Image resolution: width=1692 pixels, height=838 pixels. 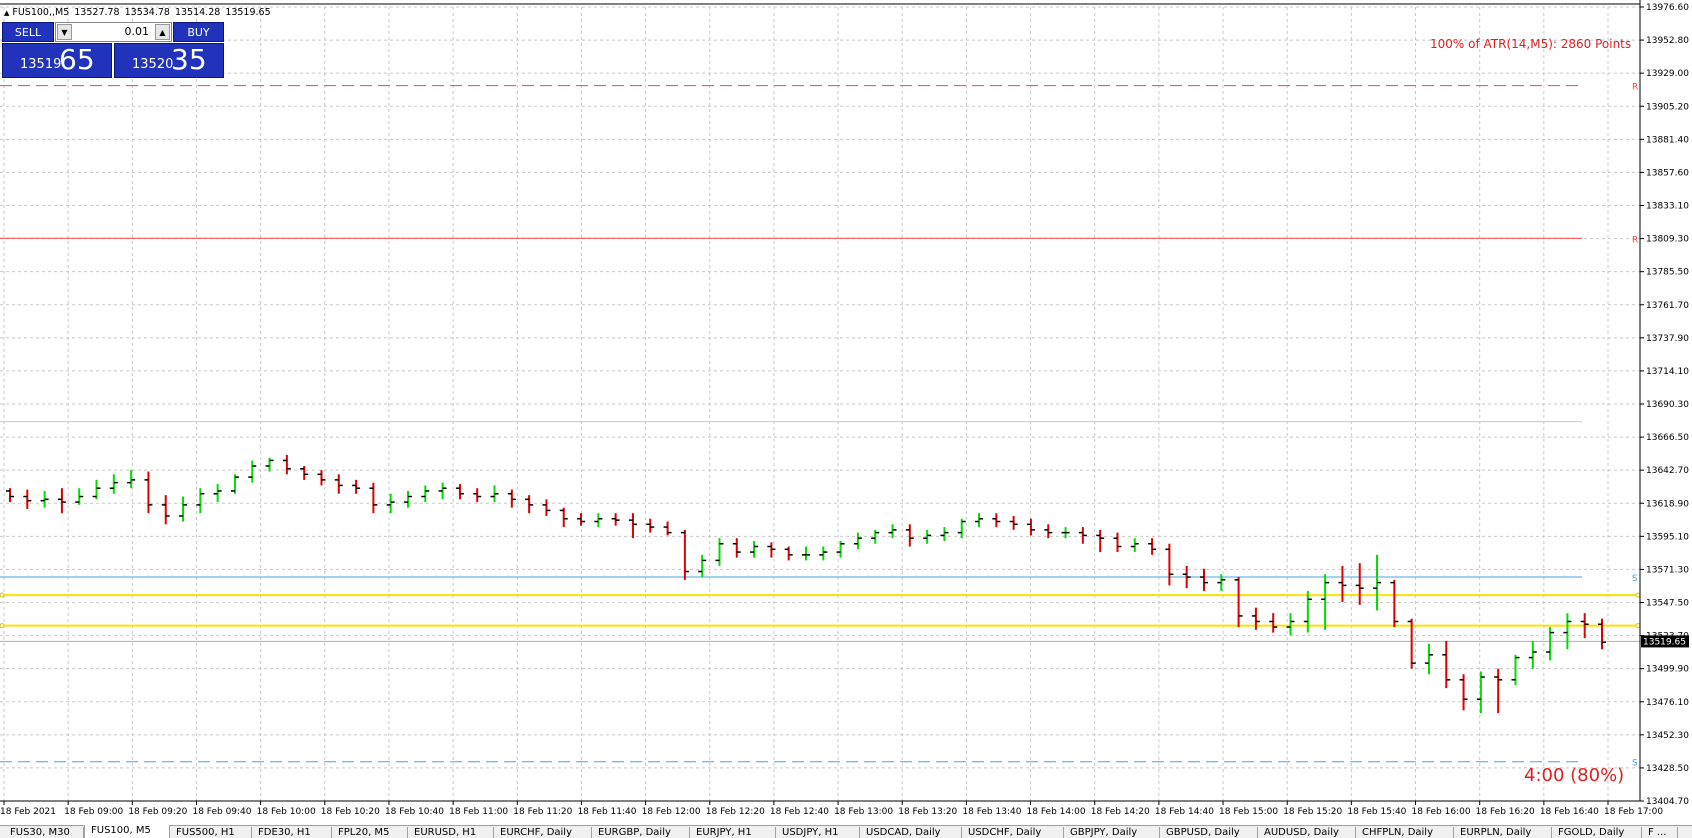 What do you see at coordinates (127, 831) in the screenshot?
I see `chart-tab: FUS100, M5` at bounding box center [127, 831].